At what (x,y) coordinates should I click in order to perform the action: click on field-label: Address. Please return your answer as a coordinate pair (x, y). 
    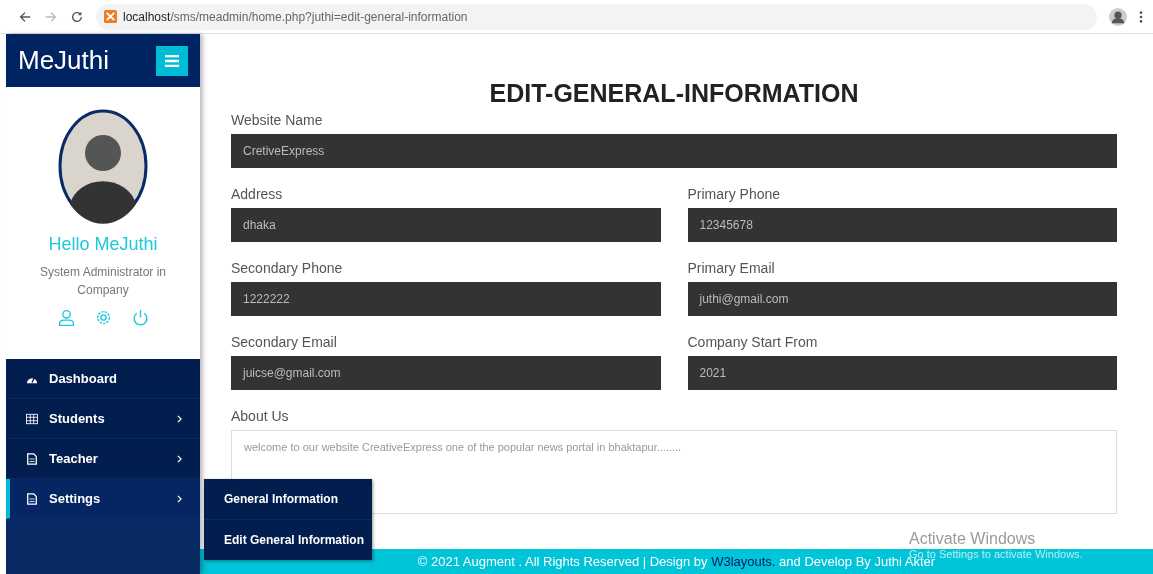
    Looking at the image, I should click on (257, 195).